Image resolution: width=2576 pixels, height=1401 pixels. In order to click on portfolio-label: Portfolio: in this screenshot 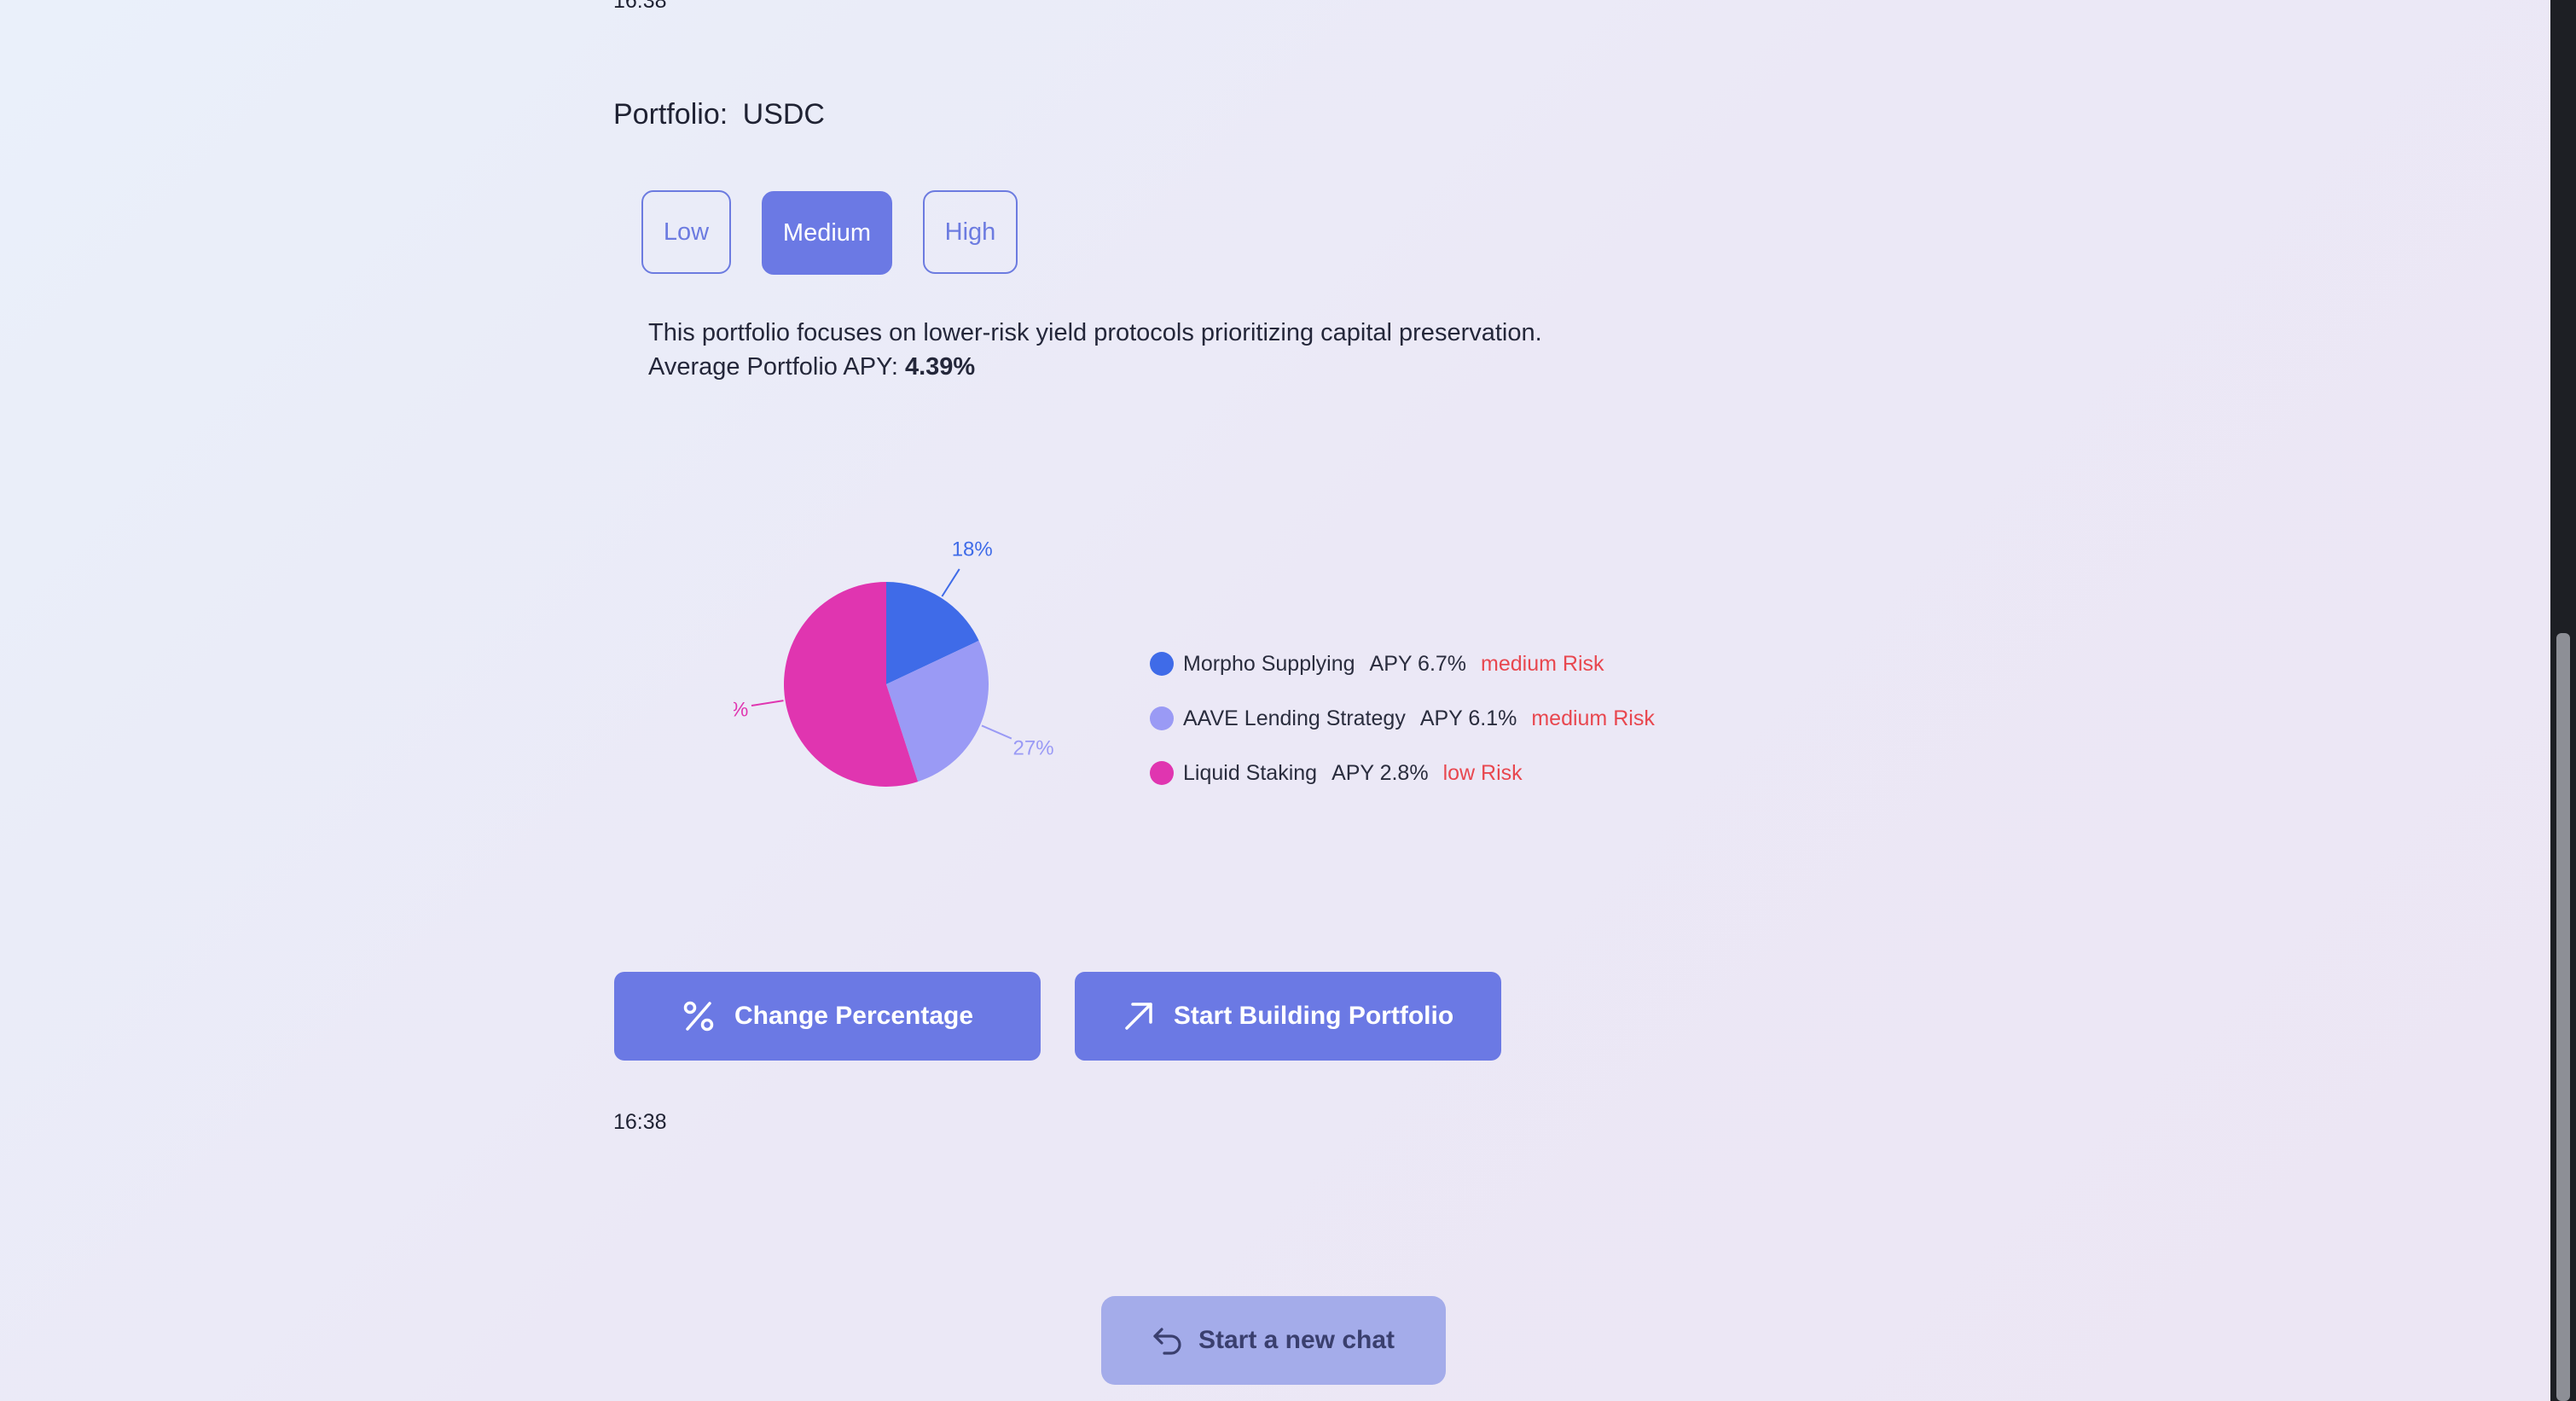, I will do `click(670, 114)`.